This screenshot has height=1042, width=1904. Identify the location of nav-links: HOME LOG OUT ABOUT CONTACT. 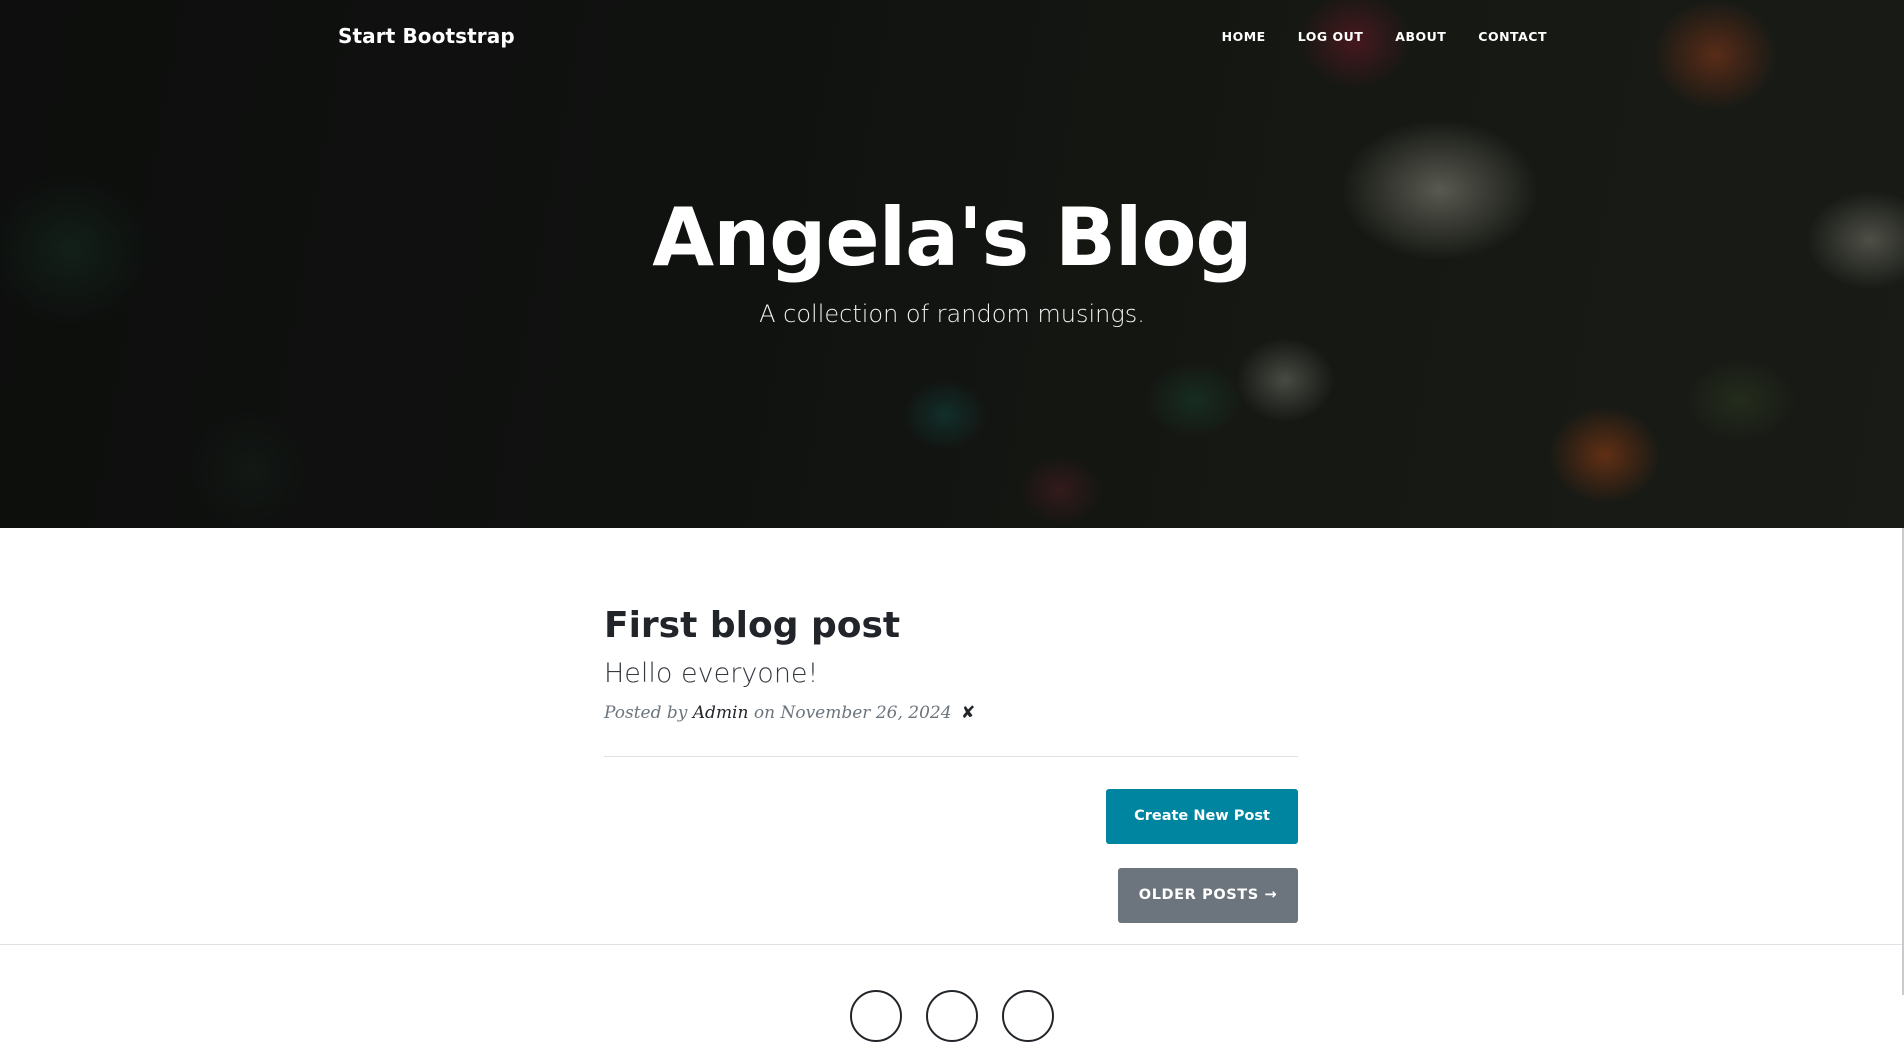
(1376, 36).